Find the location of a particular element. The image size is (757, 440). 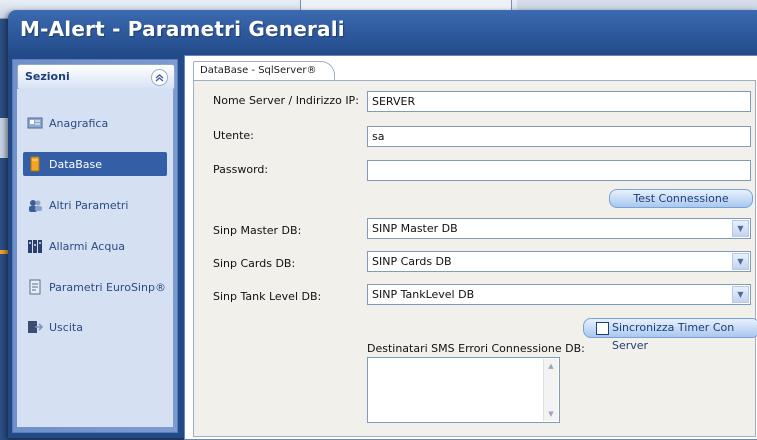

sync-timer-checkbox: Sincronizza Timer Con Server is located at coordinates (670, 335).